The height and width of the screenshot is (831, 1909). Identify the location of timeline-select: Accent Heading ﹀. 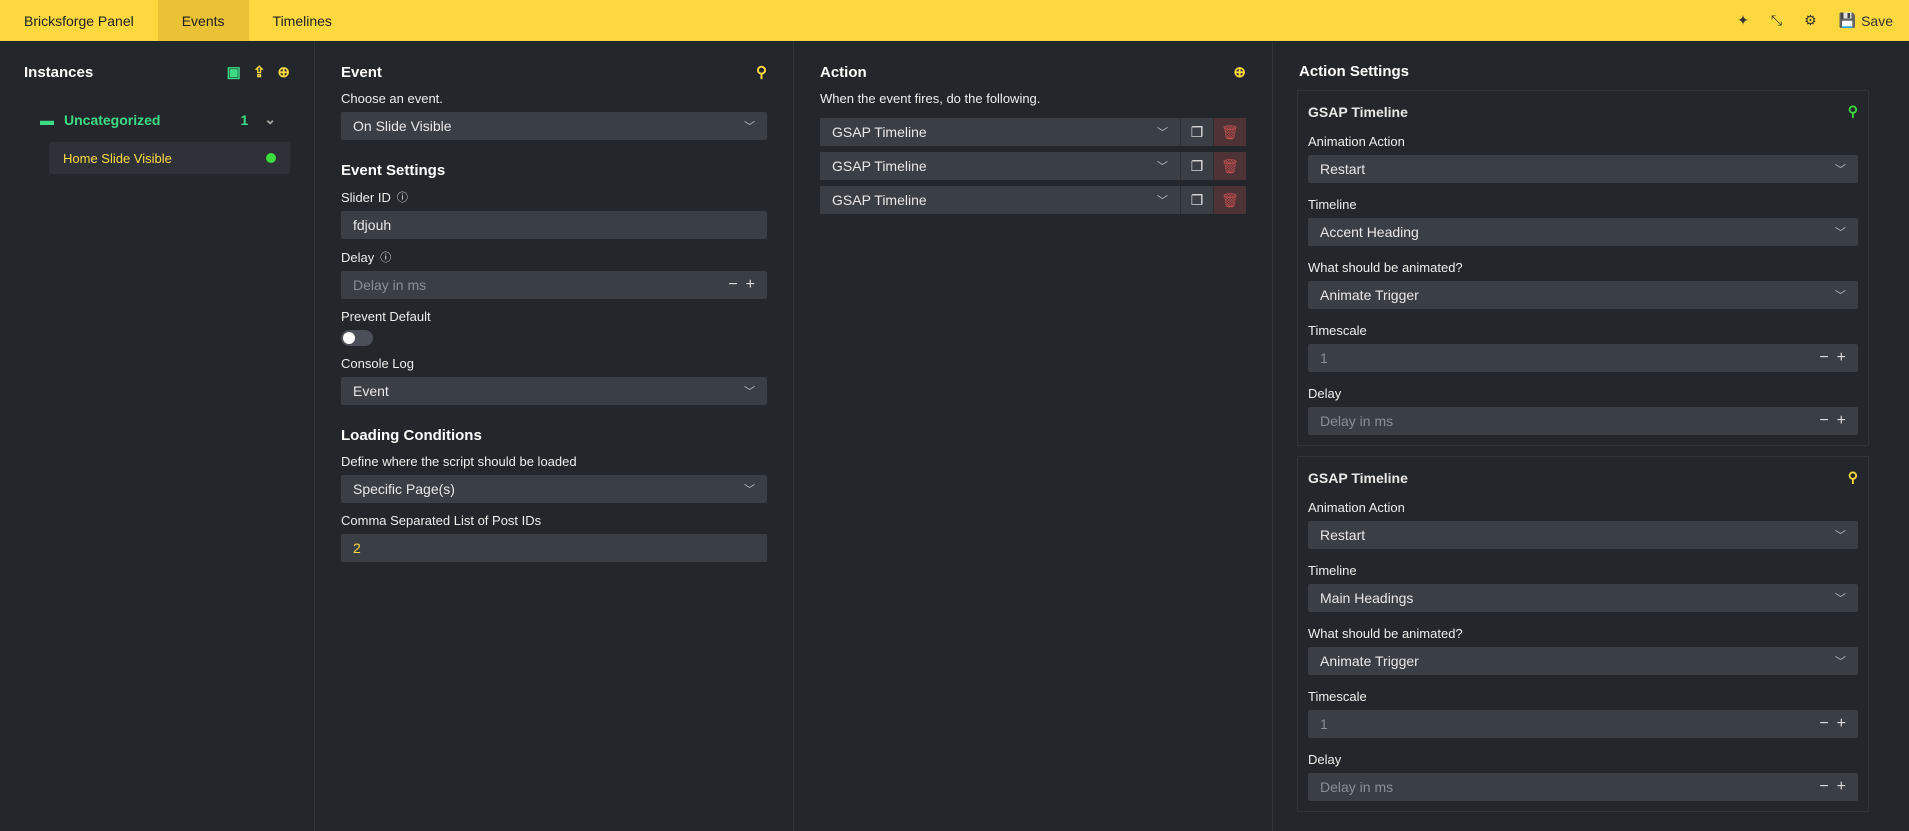
(1583, 232).